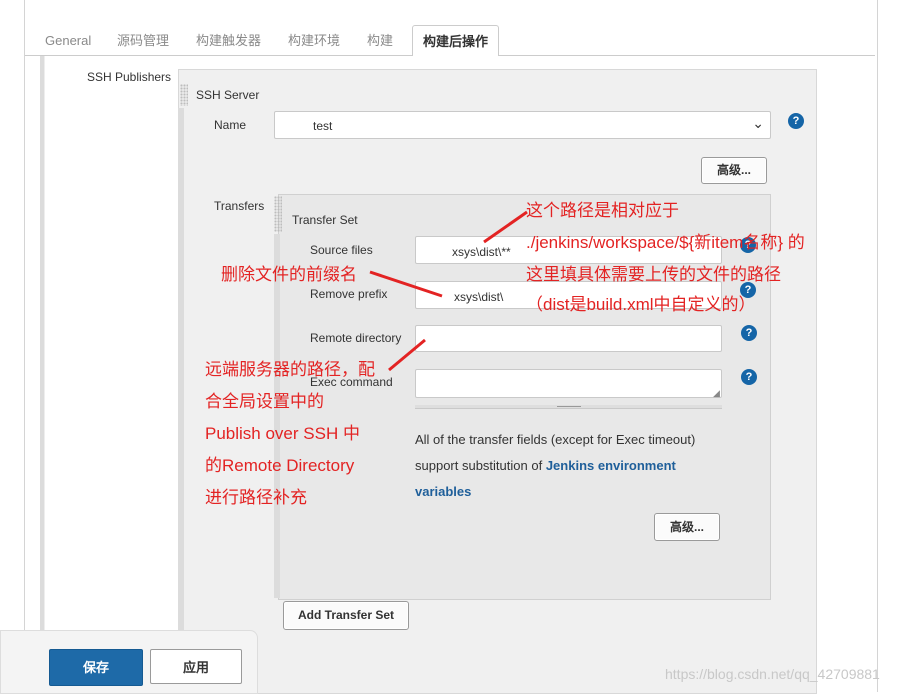  What do you see at coordinates (665, 242) in the screenshot?
I see `source-annotation-line2: ./jenkins/workspace/${新item名称} 的` at bounding box center [665, 242].